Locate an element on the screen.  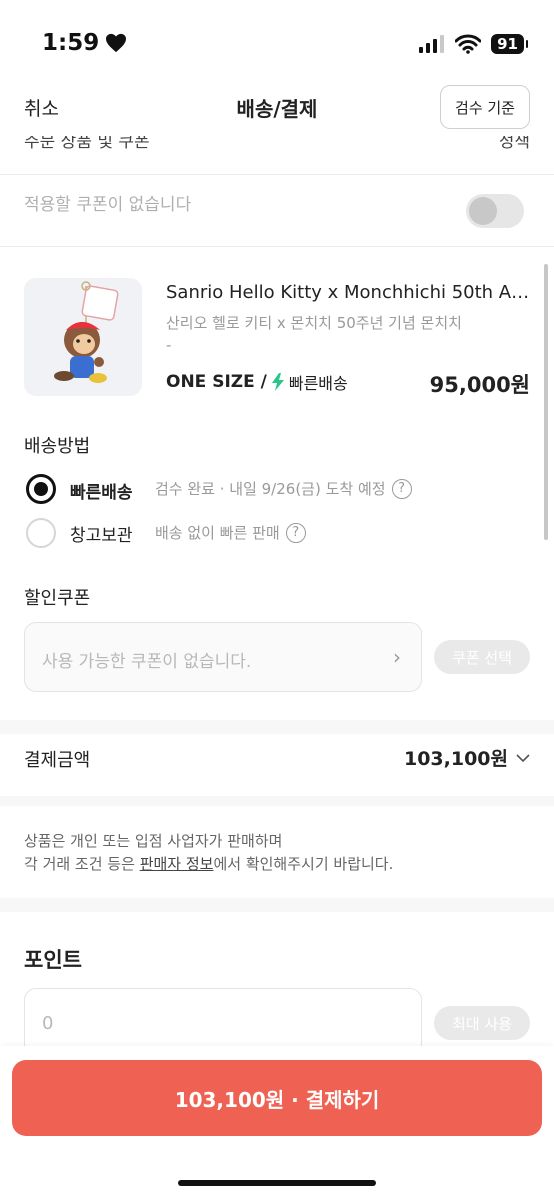
product-option: ONE SIZE / 빠른배송 is located at coordinates (257, 382).